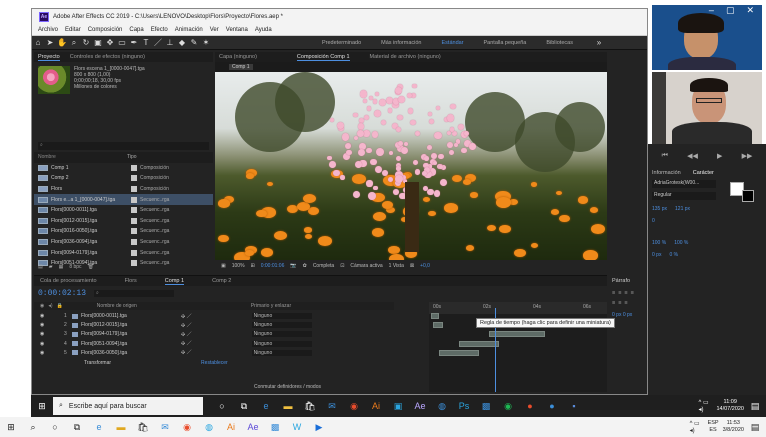 The image size is (766, 437). Describe the element at coordinates (48, 30) in the screenshot. I see `menu-archivo: Archivo` at that location.